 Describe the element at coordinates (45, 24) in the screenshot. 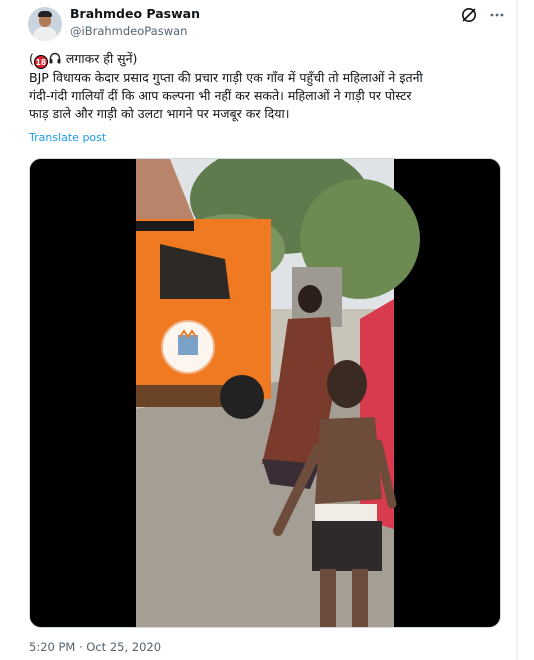

I see `avatar` at that location.